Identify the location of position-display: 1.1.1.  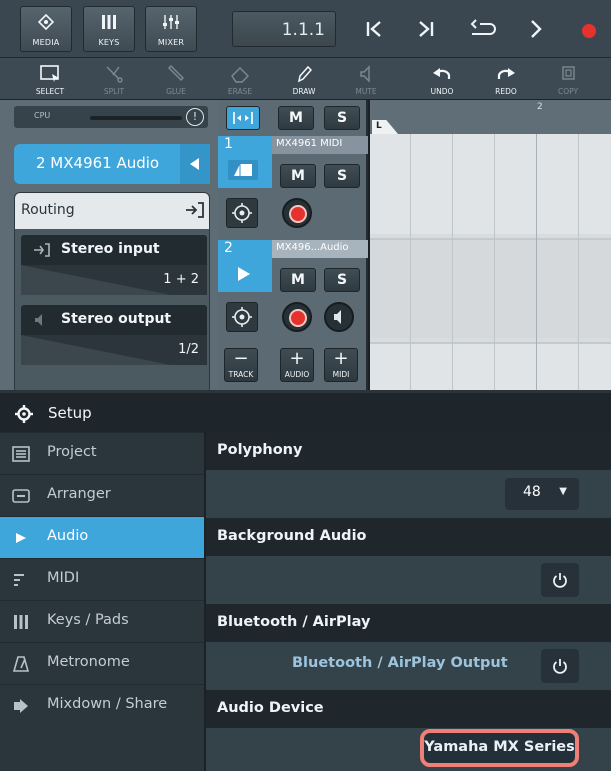
(284, 29).